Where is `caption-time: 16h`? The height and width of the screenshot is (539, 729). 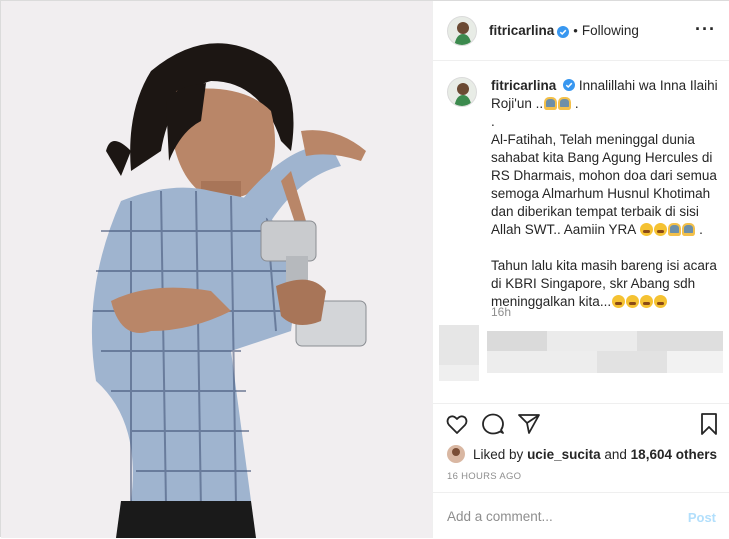
caption-time: 16h is located at coordinates (501, 312).